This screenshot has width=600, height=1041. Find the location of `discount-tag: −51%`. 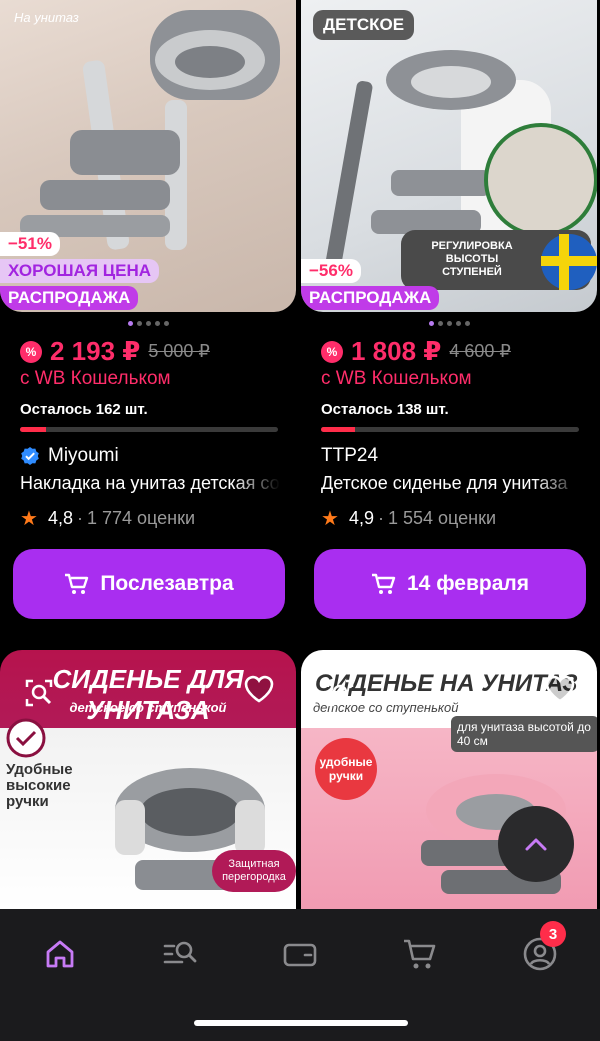

discount-tag: −51% is located at coordinates (30, 244).